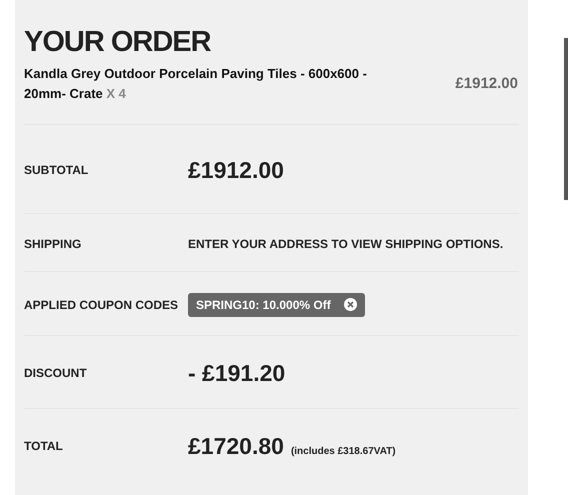  What do you see at coordinates (118, 42) in the screenshot?
I see `order-heading: YOUR ORDER` at bounding box center [118, 42].